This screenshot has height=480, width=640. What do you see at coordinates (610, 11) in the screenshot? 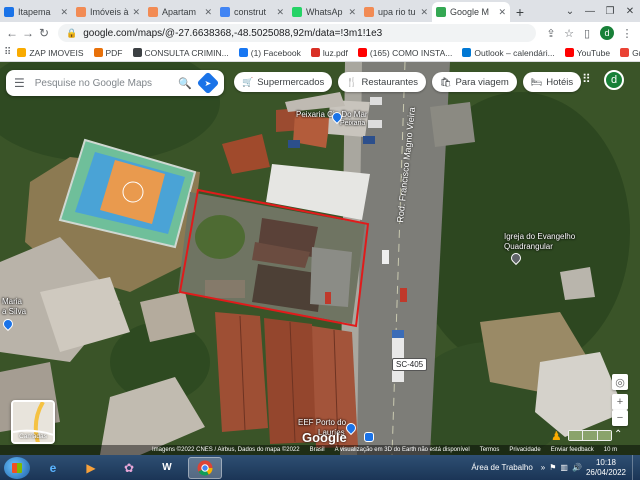
I see `maximize-icon: ❐` at bounding box center [610, 11].